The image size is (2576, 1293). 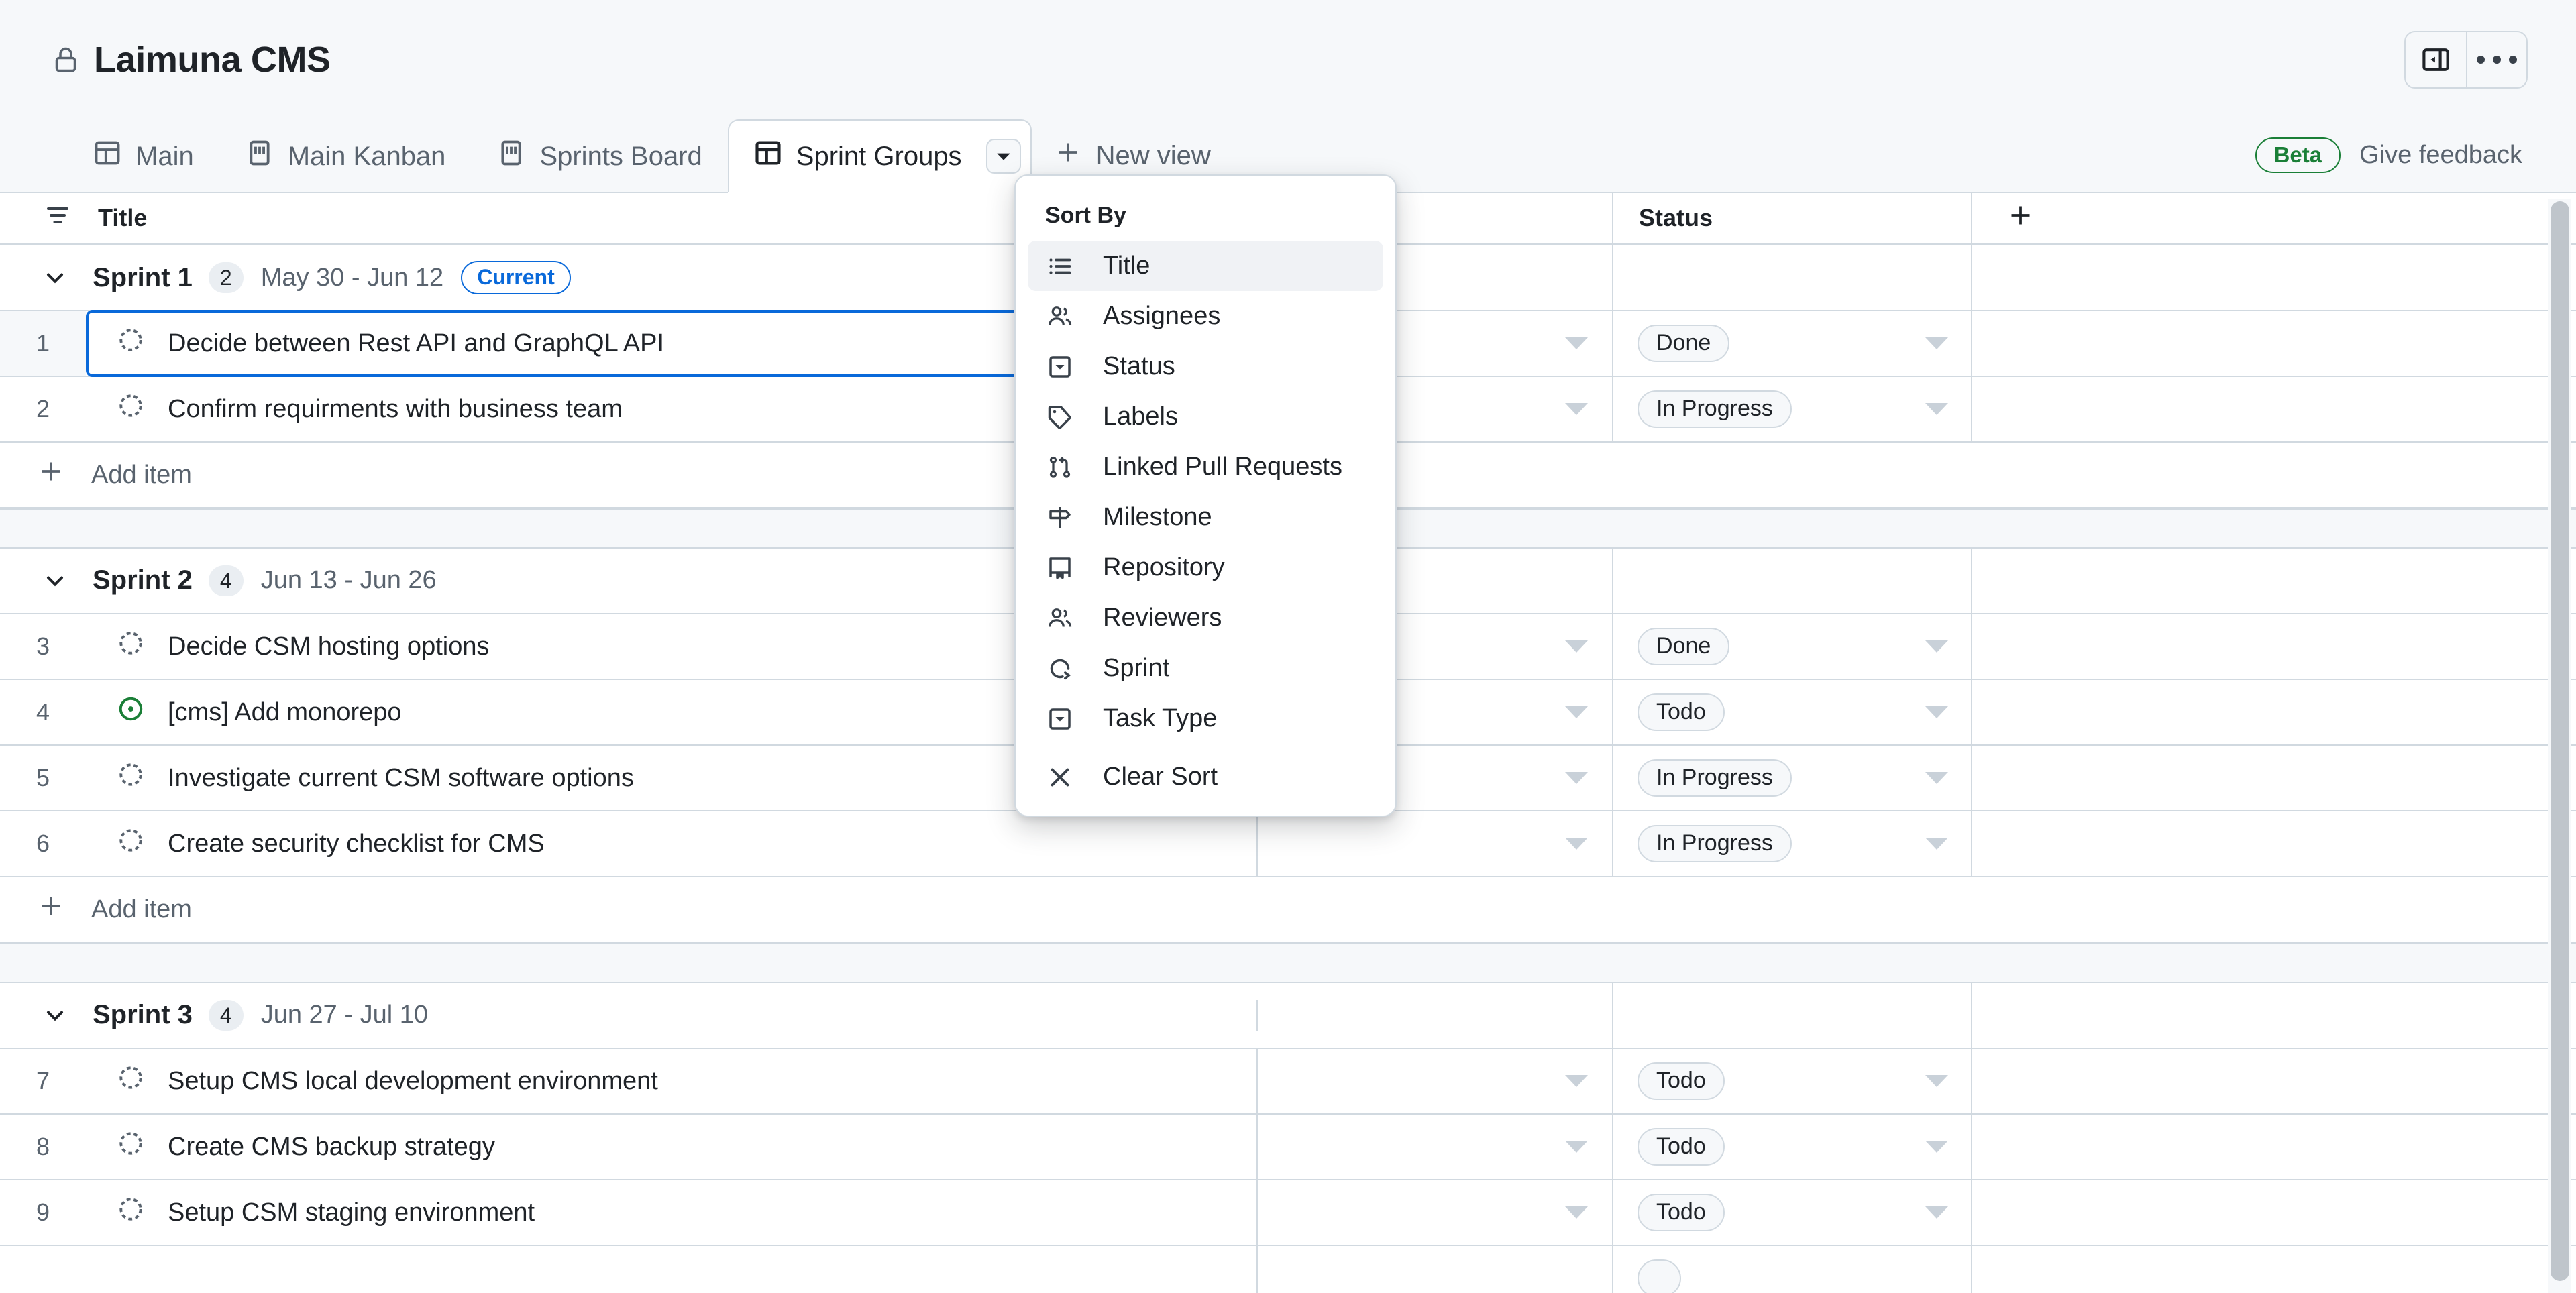 I want to click on clear-sort-button: Clear Sort, so click(x=1205, y=777).